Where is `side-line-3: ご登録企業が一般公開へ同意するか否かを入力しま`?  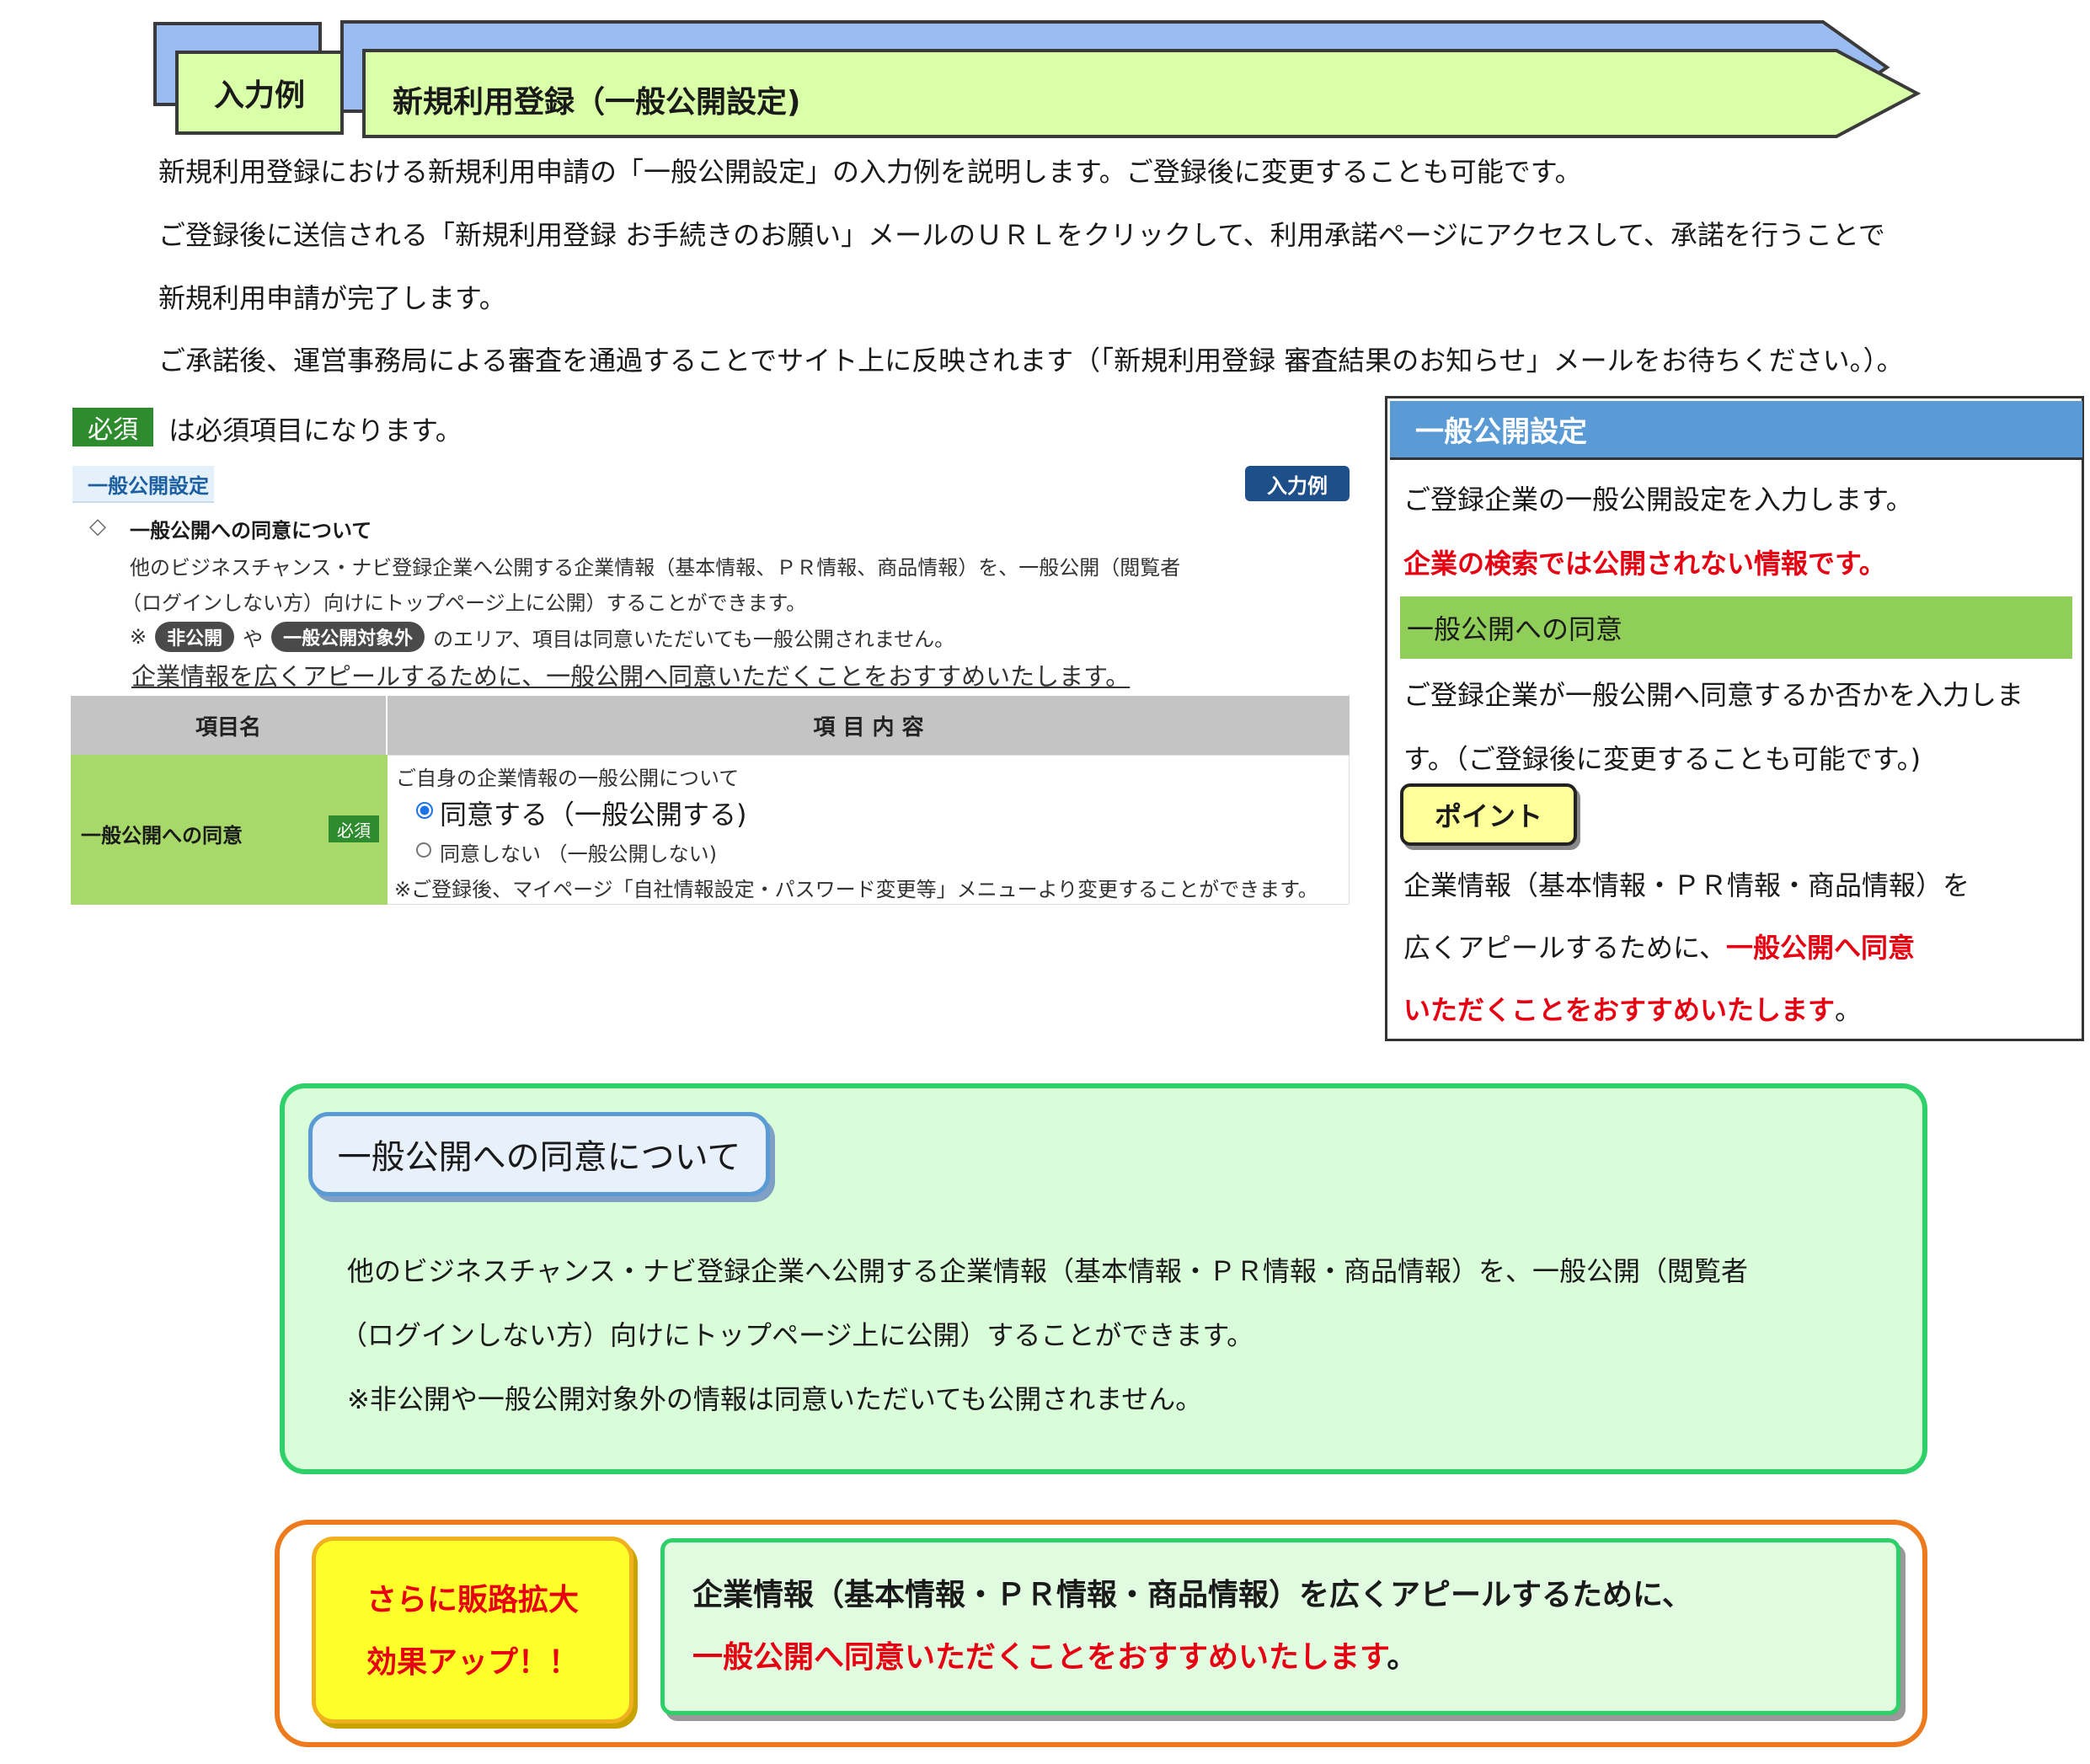 side-line-3: ご登録企業が一般公開へ同意するか否かを入力しま is located at coordinates (1713, 695).